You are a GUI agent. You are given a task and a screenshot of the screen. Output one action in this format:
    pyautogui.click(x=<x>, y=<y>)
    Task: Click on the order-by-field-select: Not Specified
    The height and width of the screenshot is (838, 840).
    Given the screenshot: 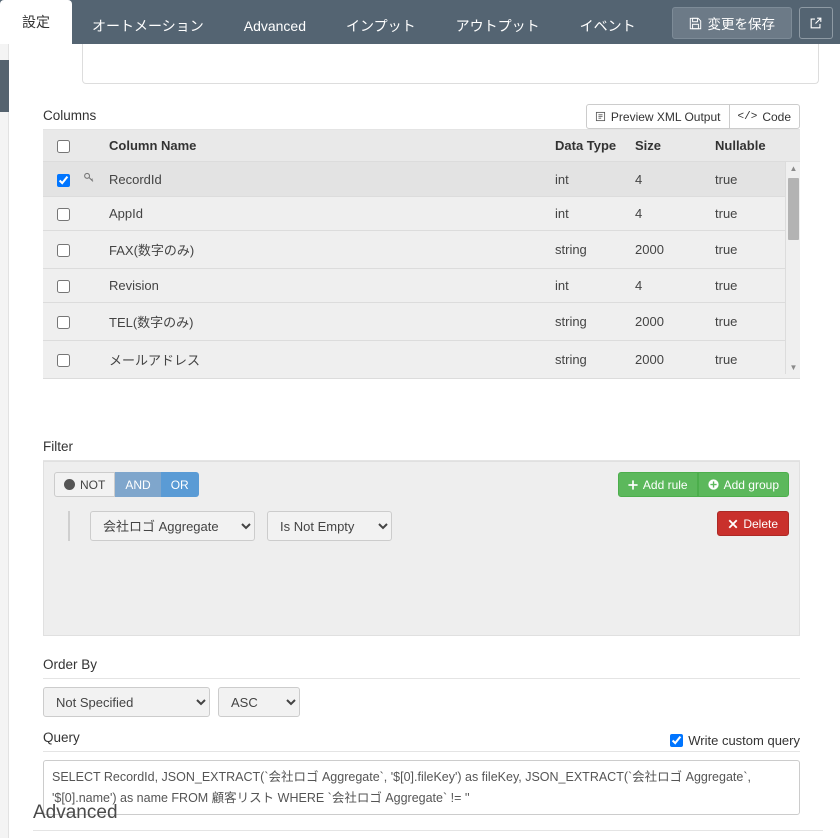 What is the action you would take?
    pyautogui.click(x=126, y=702)
    